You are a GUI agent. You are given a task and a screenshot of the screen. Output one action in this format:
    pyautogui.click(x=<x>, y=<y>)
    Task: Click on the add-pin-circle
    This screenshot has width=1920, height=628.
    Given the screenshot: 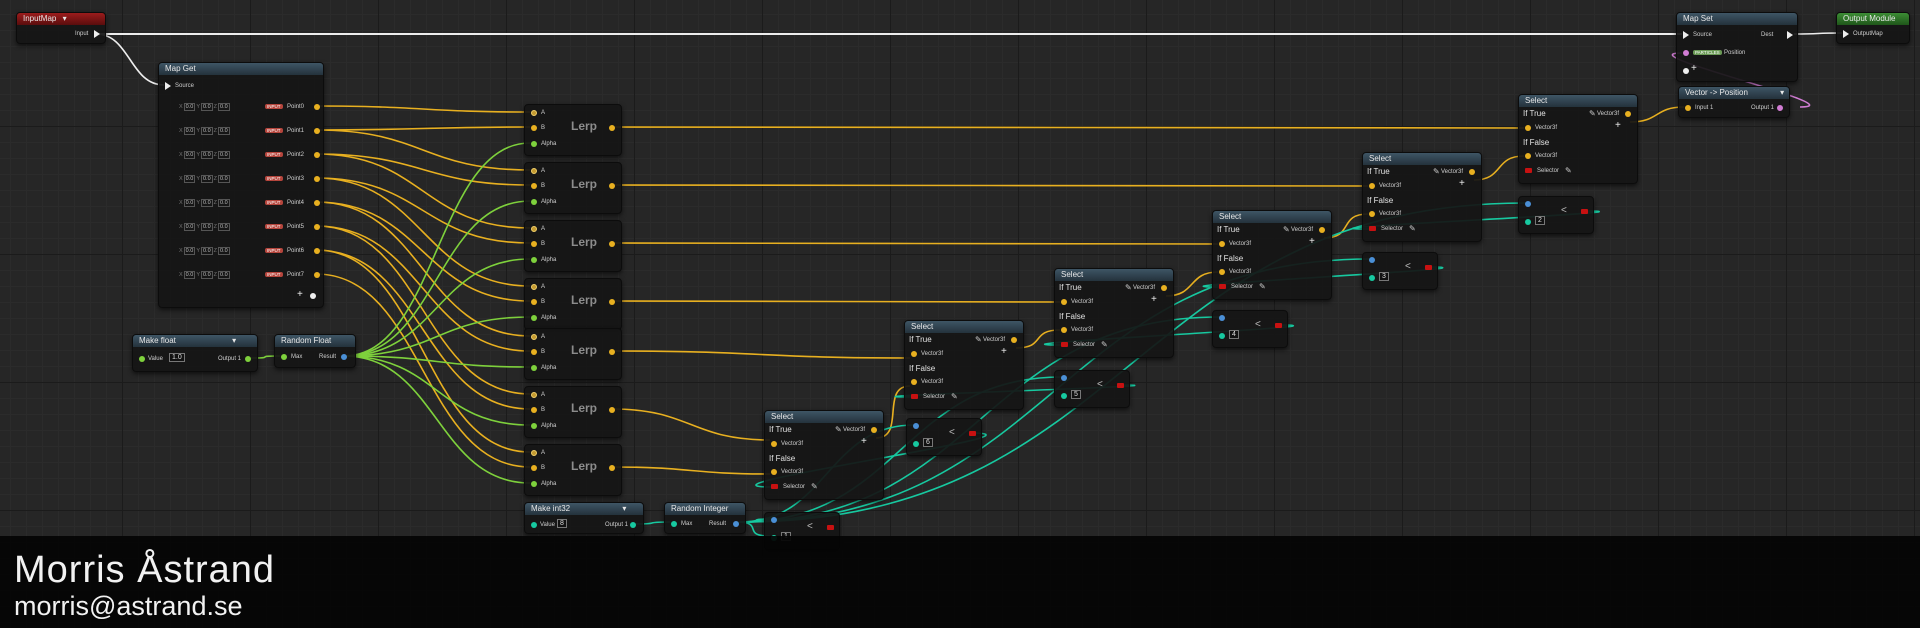 What is the action you would take?
    pyautogui.click(x=313, y=296)
    